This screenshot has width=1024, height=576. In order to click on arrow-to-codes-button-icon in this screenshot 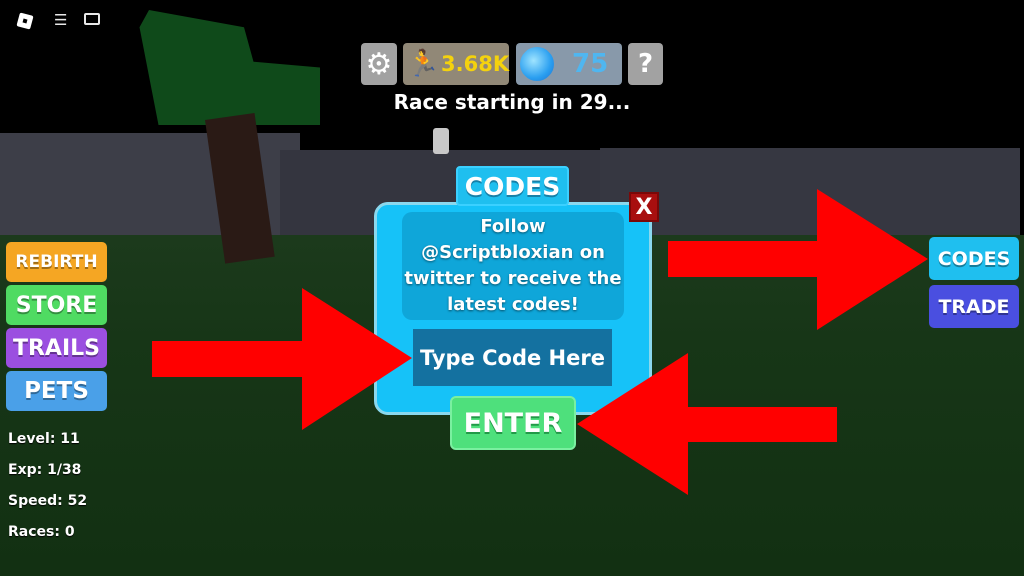, I will do `click(798, 259)`.